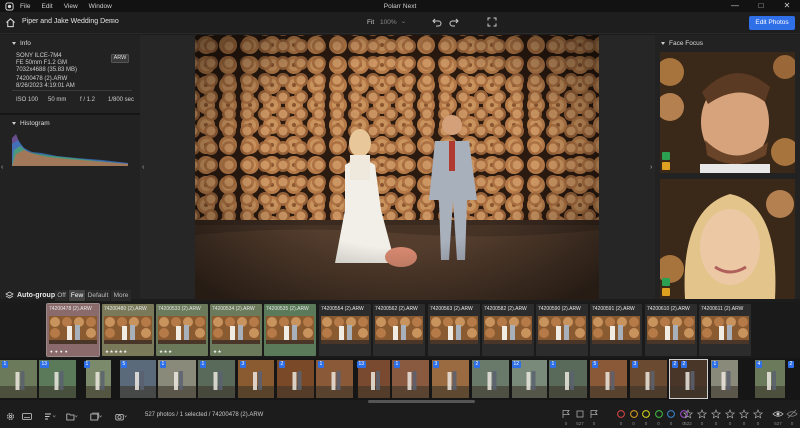 The height and width of the screenshot is (428, 800). I want to click on settings-icon, so click(10, 416).